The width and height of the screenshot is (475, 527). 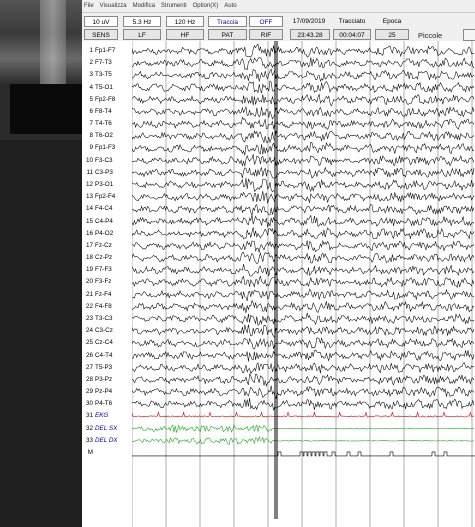 What do you see at coordinates (142, 21) in the screenshot?
I see `low-filter-value: 5.3 Hz` at bounding box center [142, 21].